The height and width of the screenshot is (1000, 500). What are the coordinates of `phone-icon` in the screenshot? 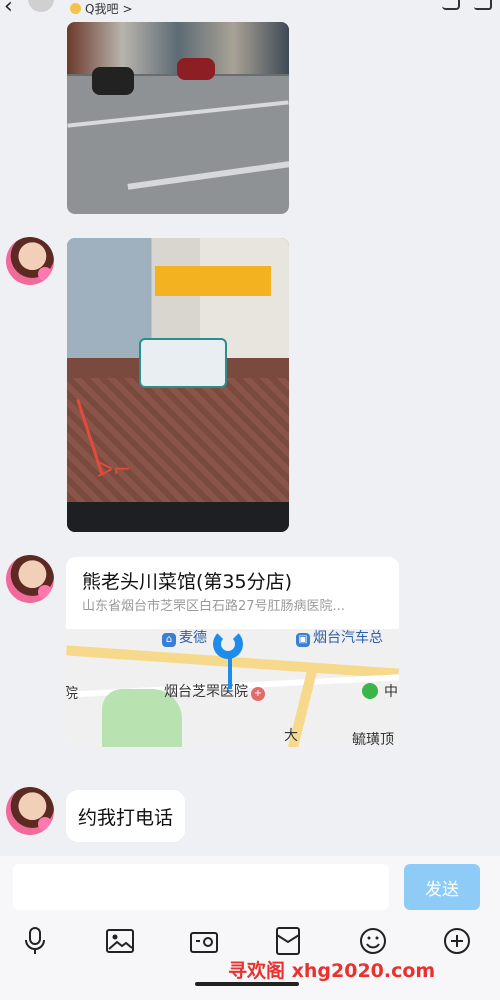 It's located at (451, 5).